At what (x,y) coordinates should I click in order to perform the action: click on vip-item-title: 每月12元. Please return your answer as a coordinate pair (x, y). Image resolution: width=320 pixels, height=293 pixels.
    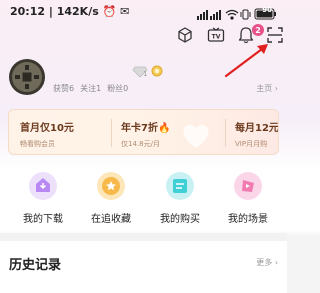
    Looking at the image, I should click on (257, 128).